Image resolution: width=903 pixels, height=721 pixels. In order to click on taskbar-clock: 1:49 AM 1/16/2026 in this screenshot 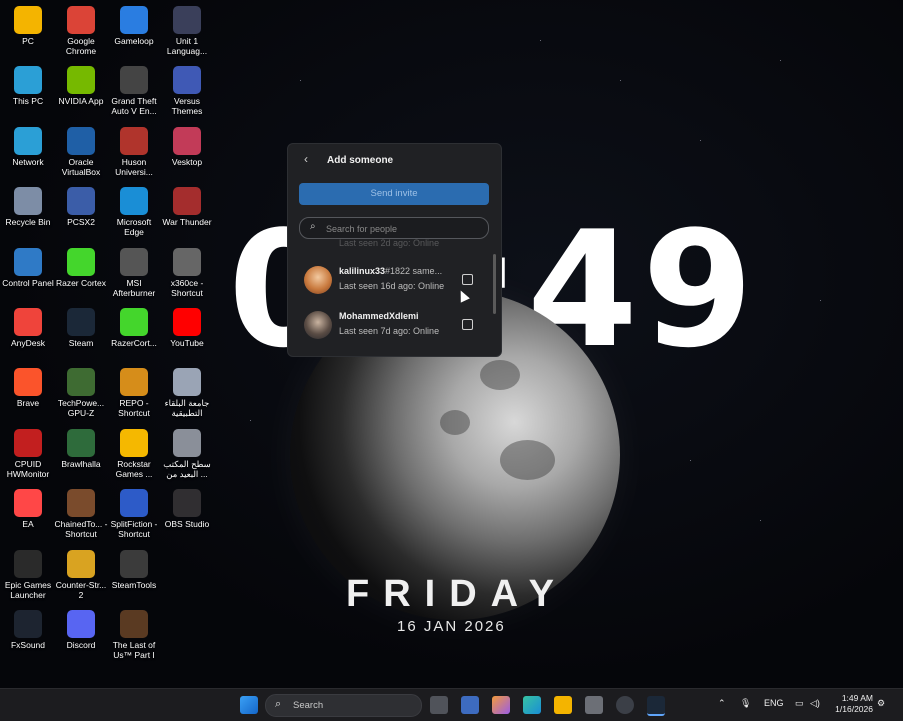, I will do `click(854, 704)`.